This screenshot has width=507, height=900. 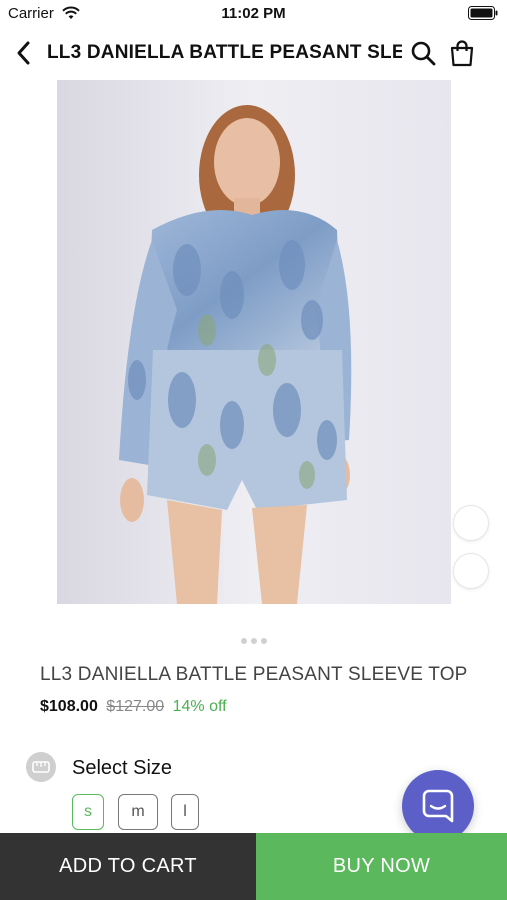 I want to click on battery-icon, so click(x=483, y=13).